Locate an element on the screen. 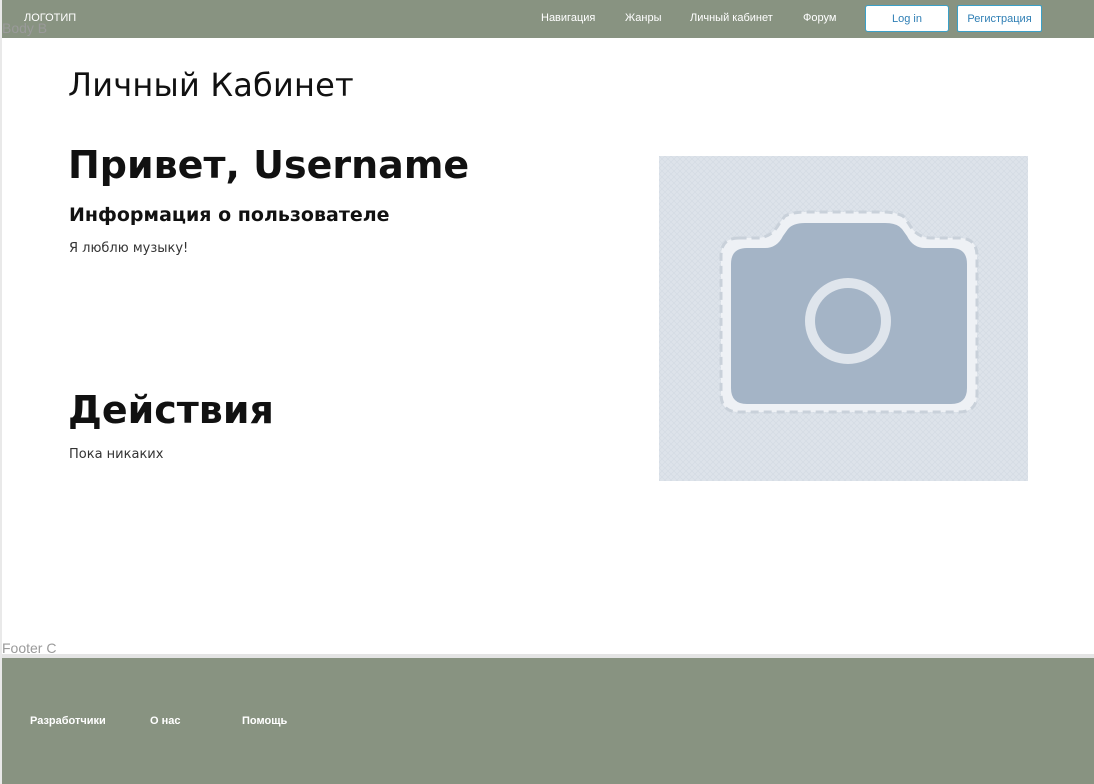 The height and width of the screenshot is (784, 1094). frame-label-footer: Footer C is located at coordinates (29, 648).